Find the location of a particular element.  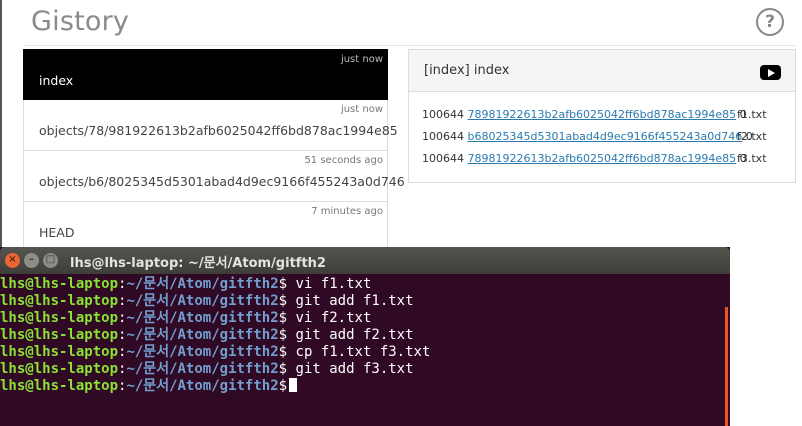

terminal-line-current: lhs@lhs-laptop:~/문서/Atom/gitfth2$ is located at coordinates (362, 386).